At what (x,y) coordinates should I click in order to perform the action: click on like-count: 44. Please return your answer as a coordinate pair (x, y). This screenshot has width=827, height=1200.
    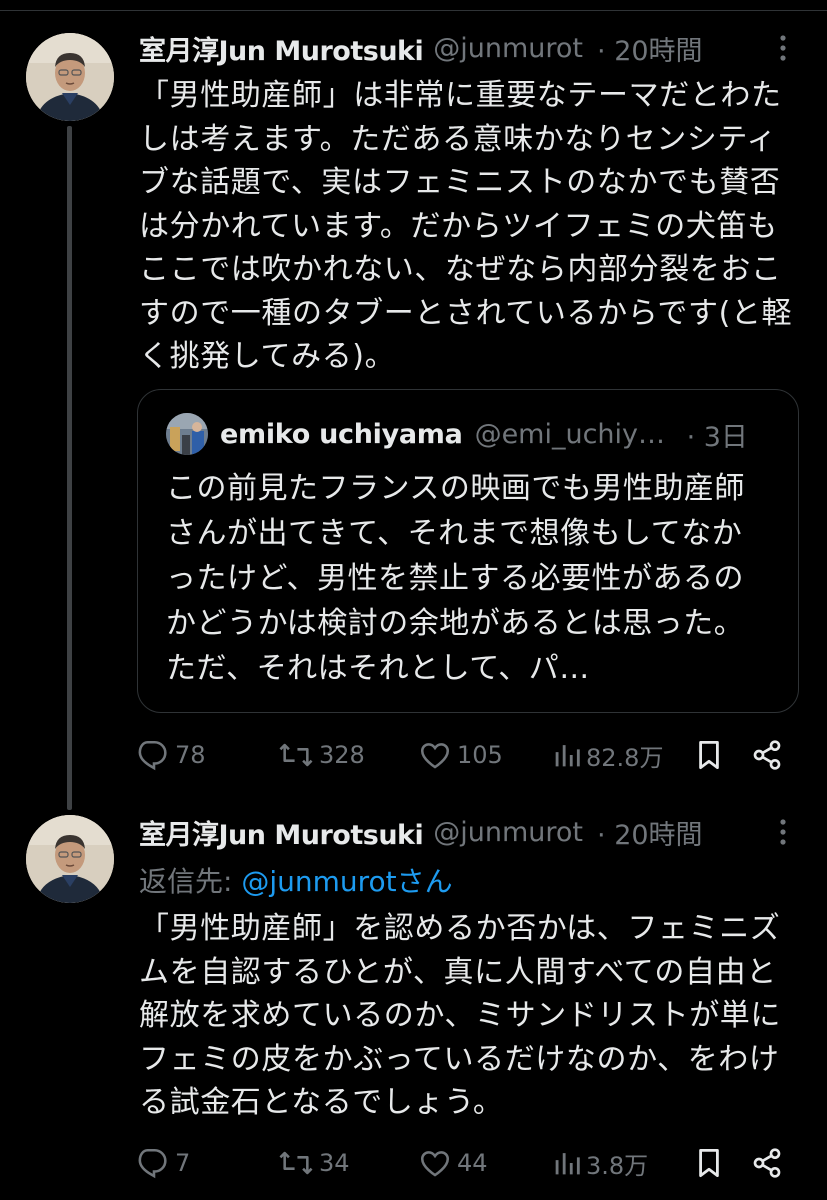
    Looking at the image, I should click on (472, 1163).